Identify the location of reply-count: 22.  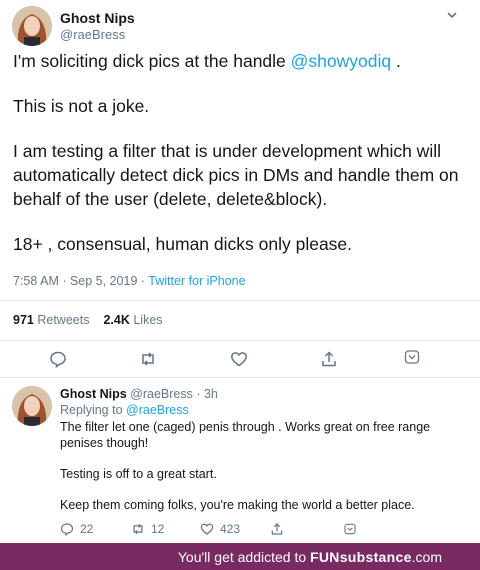
(87, 529).